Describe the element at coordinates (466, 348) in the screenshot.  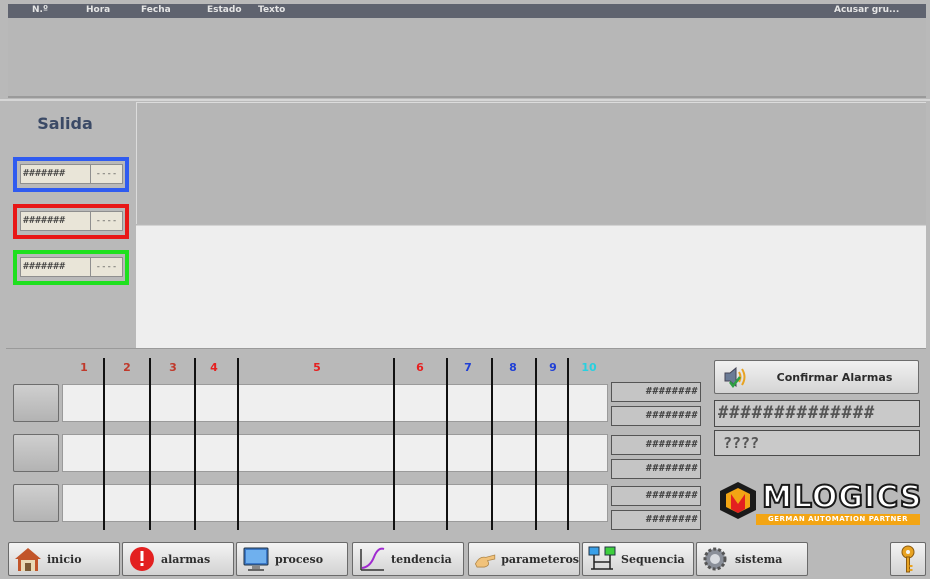
I see `chart-separator` at that location.